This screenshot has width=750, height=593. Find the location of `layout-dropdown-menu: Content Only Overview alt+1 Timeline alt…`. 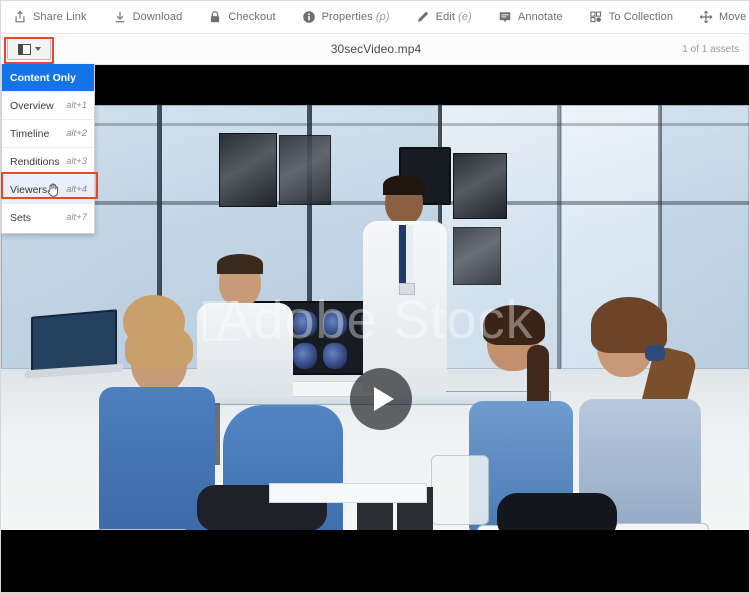

layout-dropdown-menu: Content Only Overview alt+1 Timeline alt… is located at coordinates (48, 149).